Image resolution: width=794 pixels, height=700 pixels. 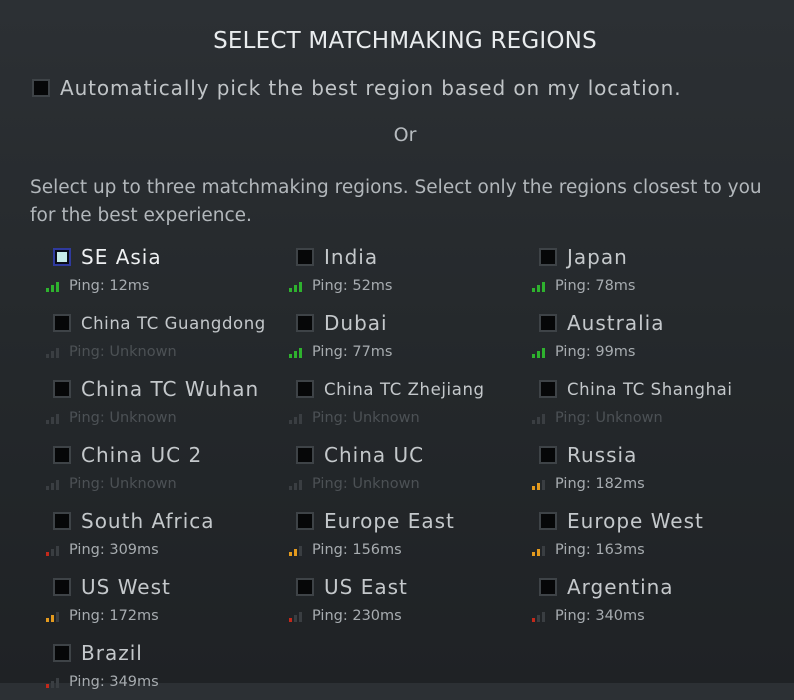 What do you see at coordinates (412, 406) in the screenshot?
I see `region-option: China TC Zhejiang Ping: Unknown` at bounding box center [412, 406].